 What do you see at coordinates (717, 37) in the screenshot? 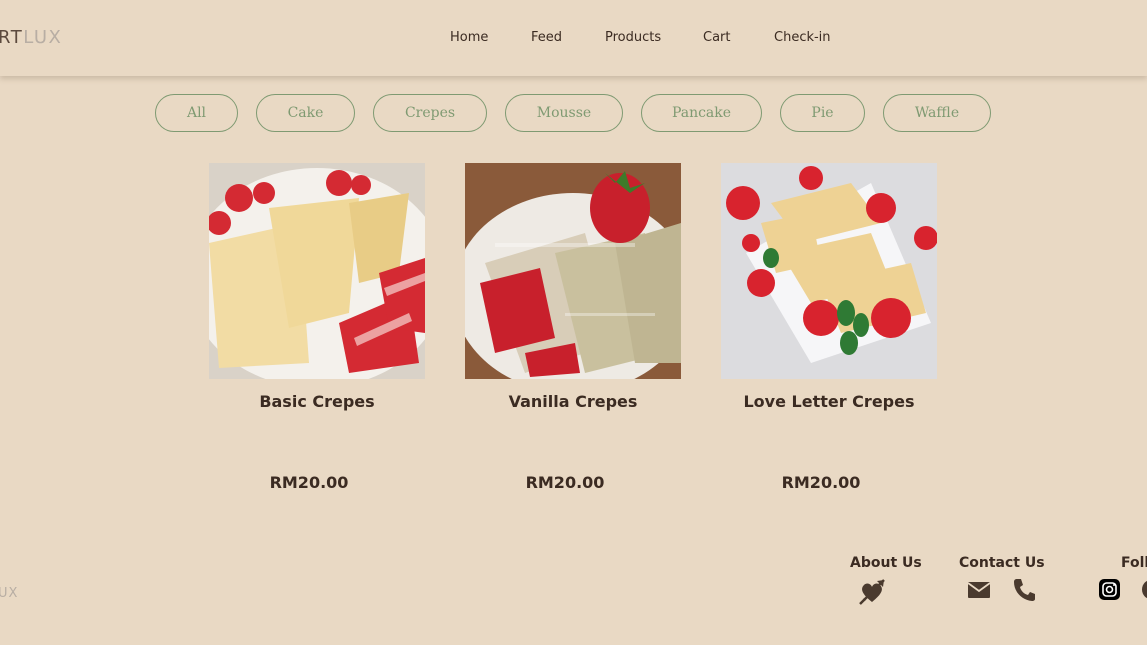
I see `nav-cart: Cart` at bounding box center [717, 37].